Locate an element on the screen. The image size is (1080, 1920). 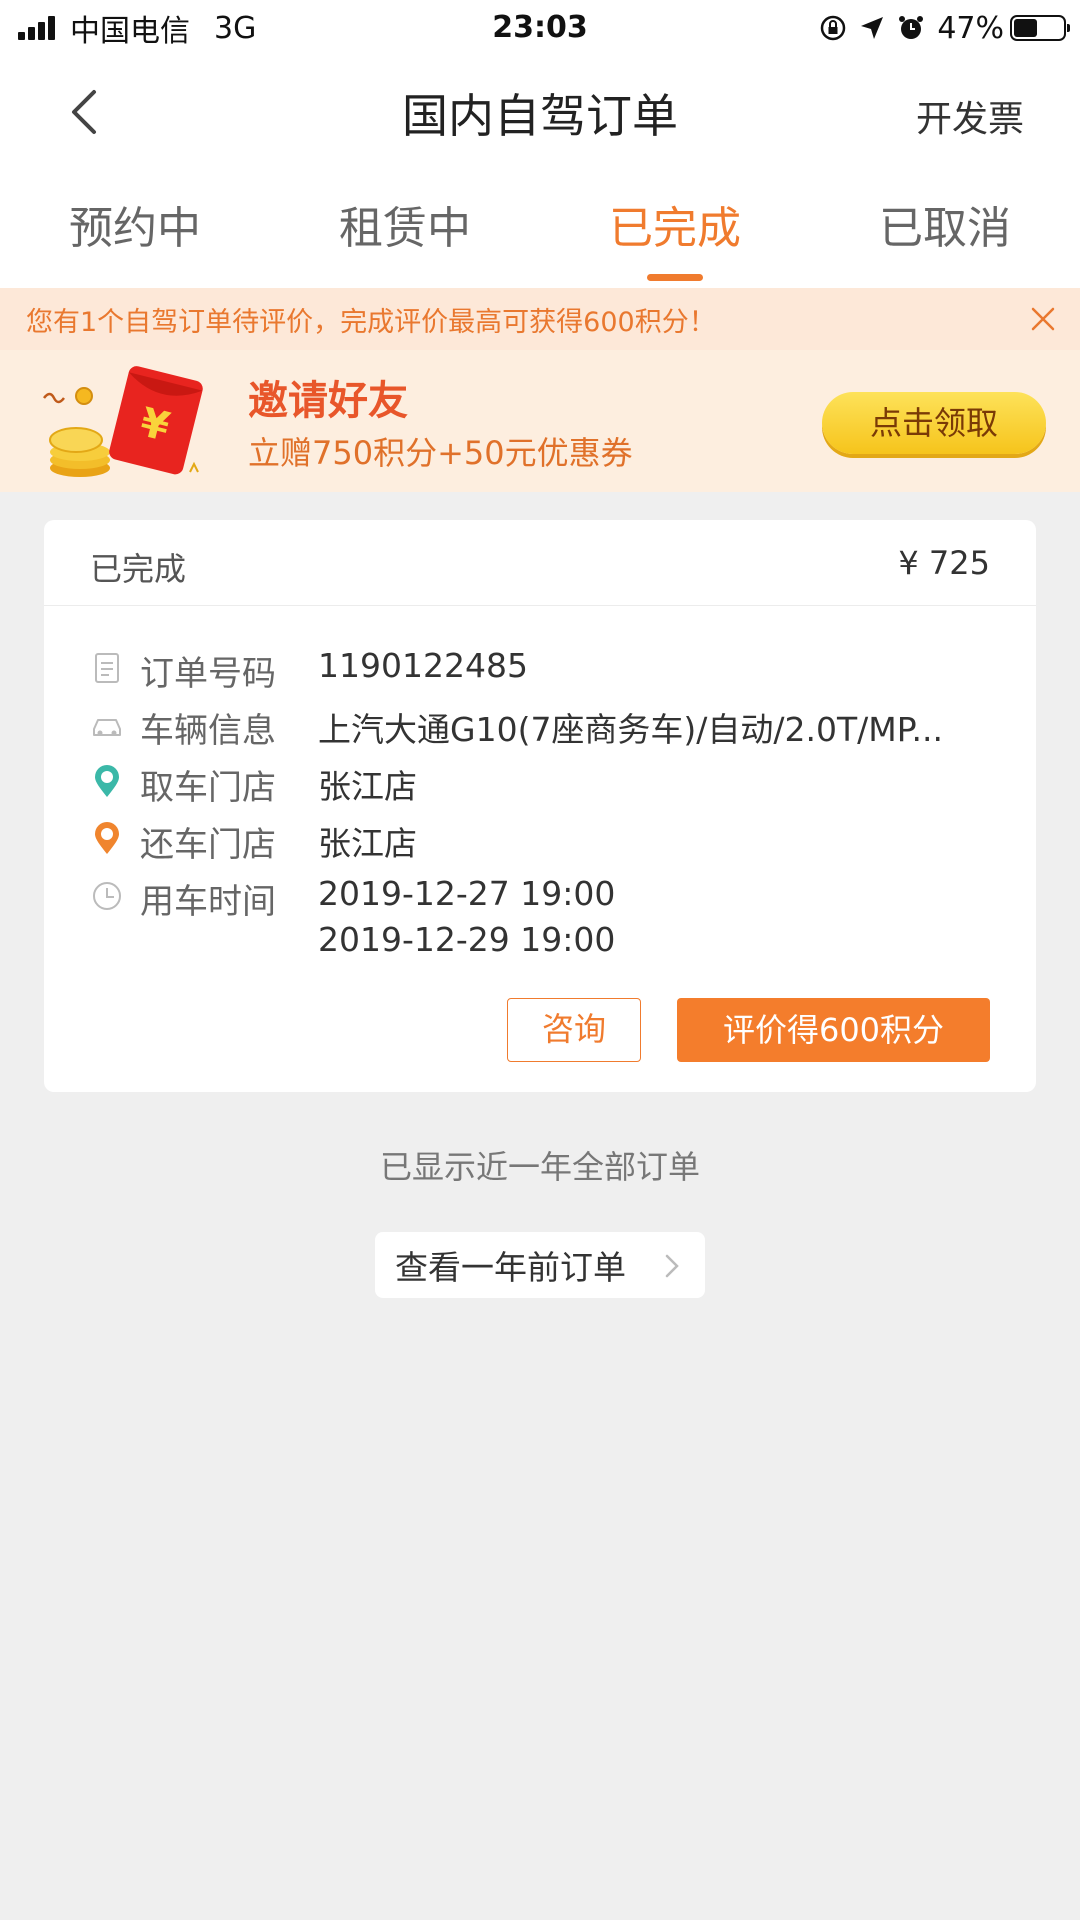
invite-subtitle: 立赠750积分+50元优惠券 is located at coordinates (440, 453).